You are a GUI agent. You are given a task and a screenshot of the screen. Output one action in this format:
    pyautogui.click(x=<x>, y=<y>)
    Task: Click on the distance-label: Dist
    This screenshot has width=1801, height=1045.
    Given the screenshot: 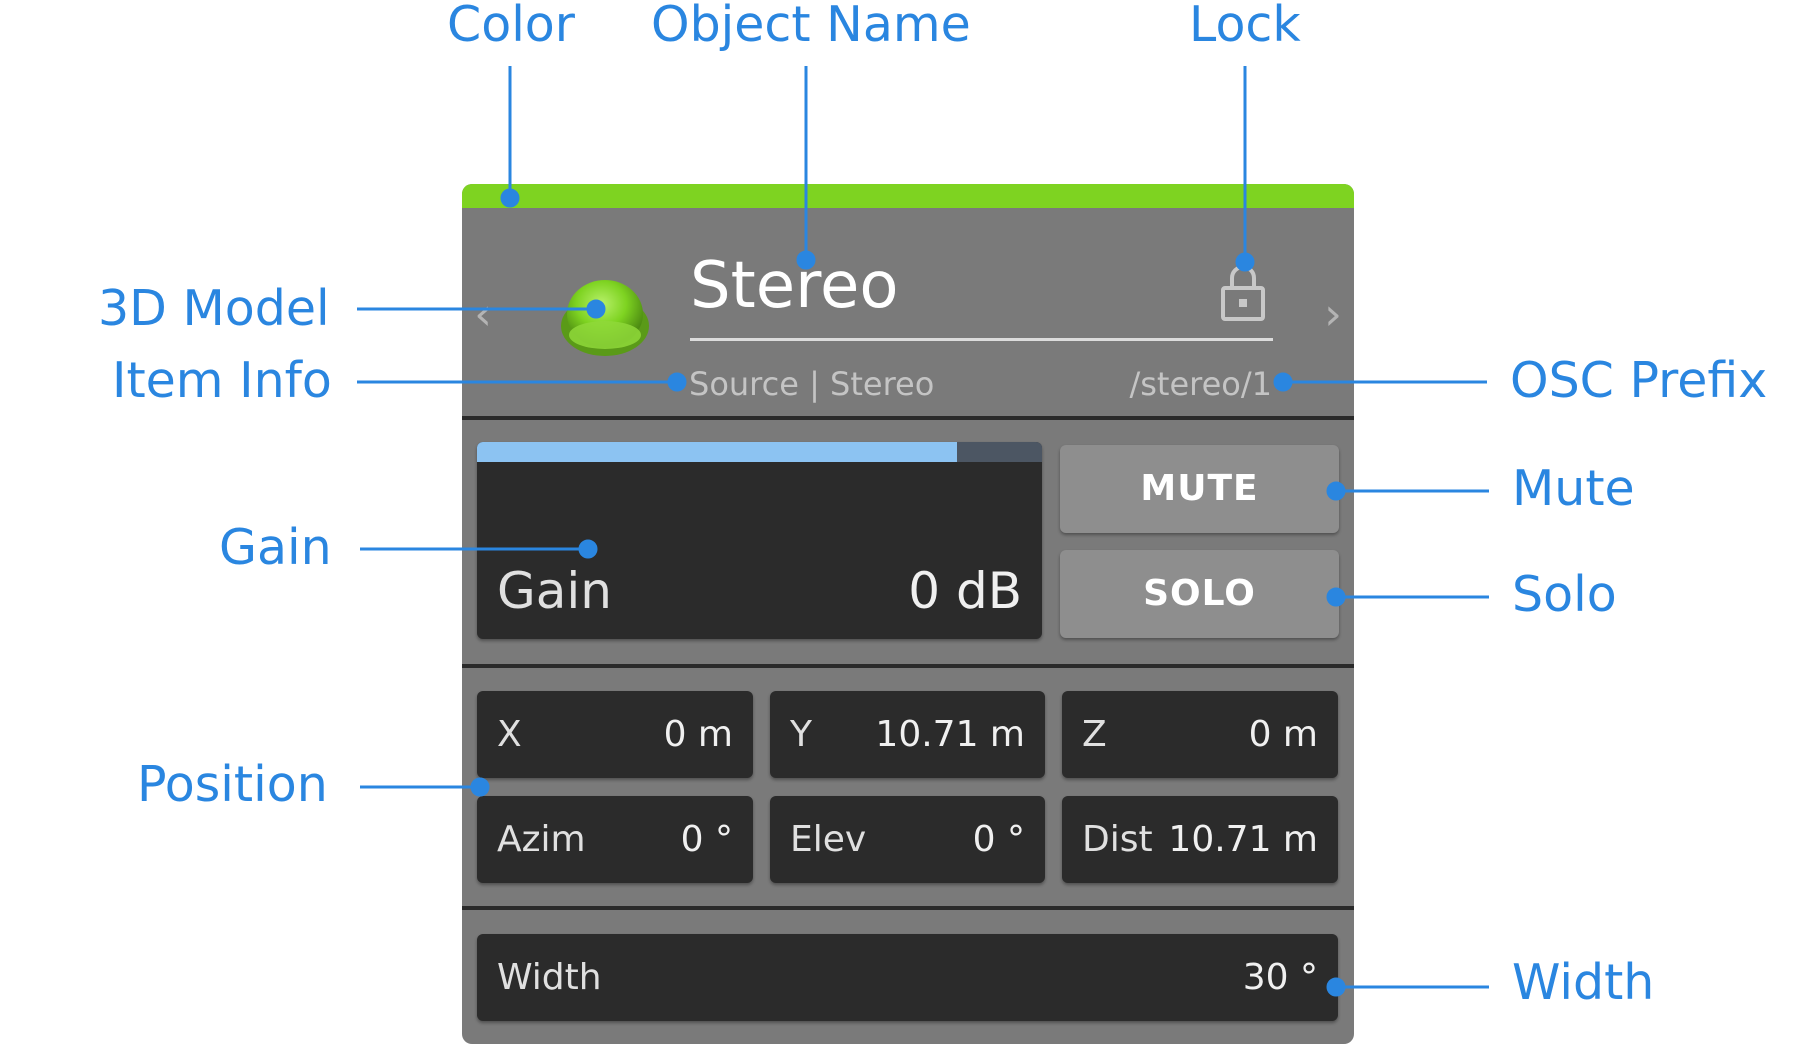 What is the action you would take?
    pyautogui.click(x=1117, y=839)
    